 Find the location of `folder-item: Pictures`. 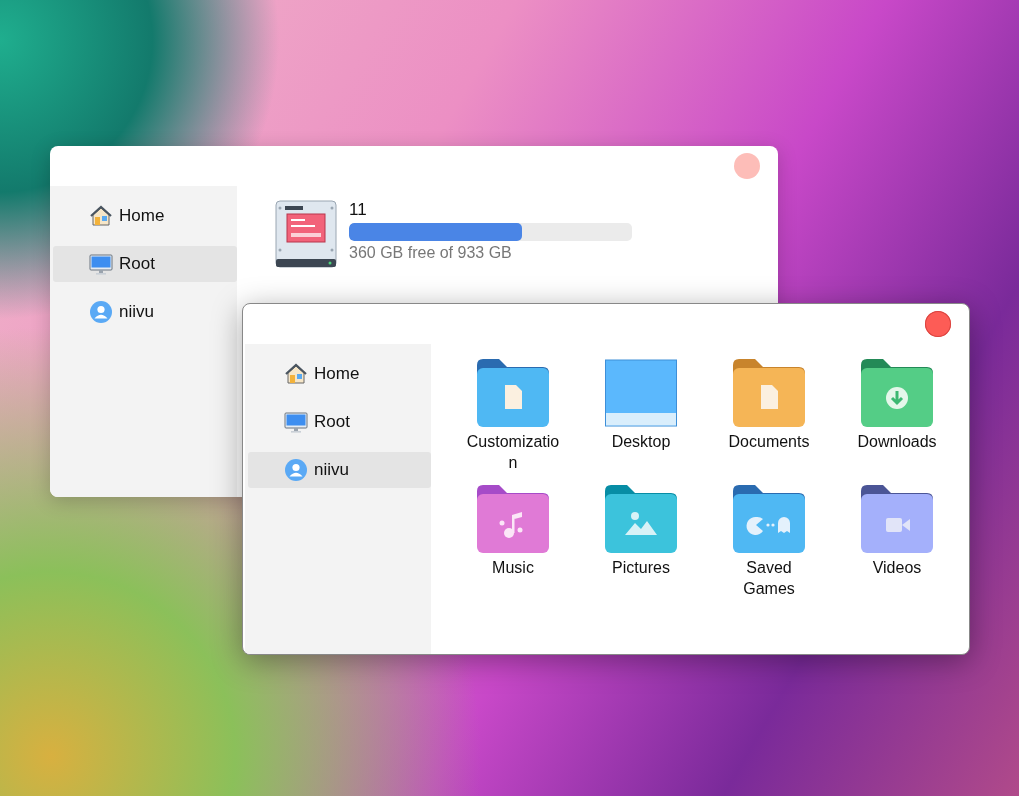

folder-item: Pictures is located at coordinates (641, 542).